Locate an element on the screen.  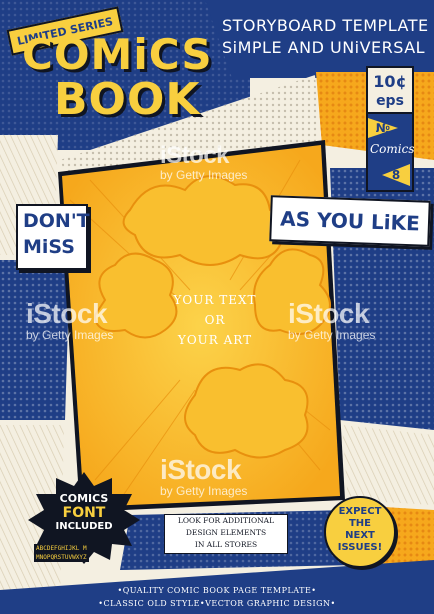
info-line-1: LOOK FOR ADDITIONAL is located at coordinates (226, 520).